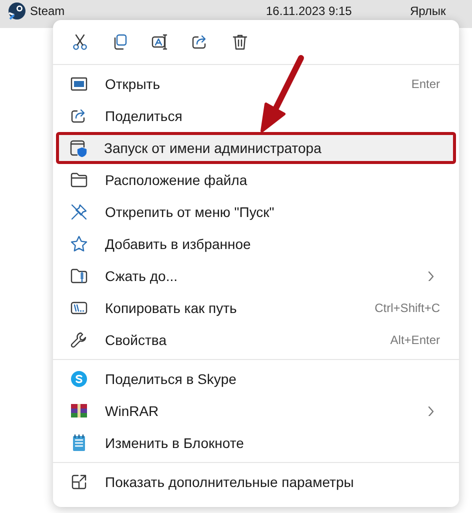  I want to click on menu-item: Добавить в избранное, so click(256, 244).